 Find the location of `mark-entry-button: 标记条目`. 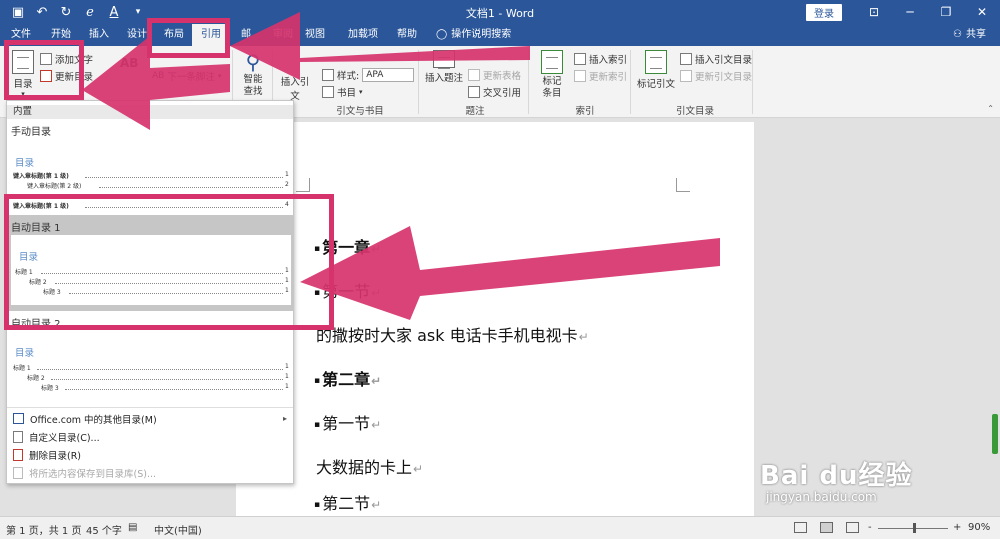

mark-entry-button: 标记条目 is located at coordinates (552, 75).